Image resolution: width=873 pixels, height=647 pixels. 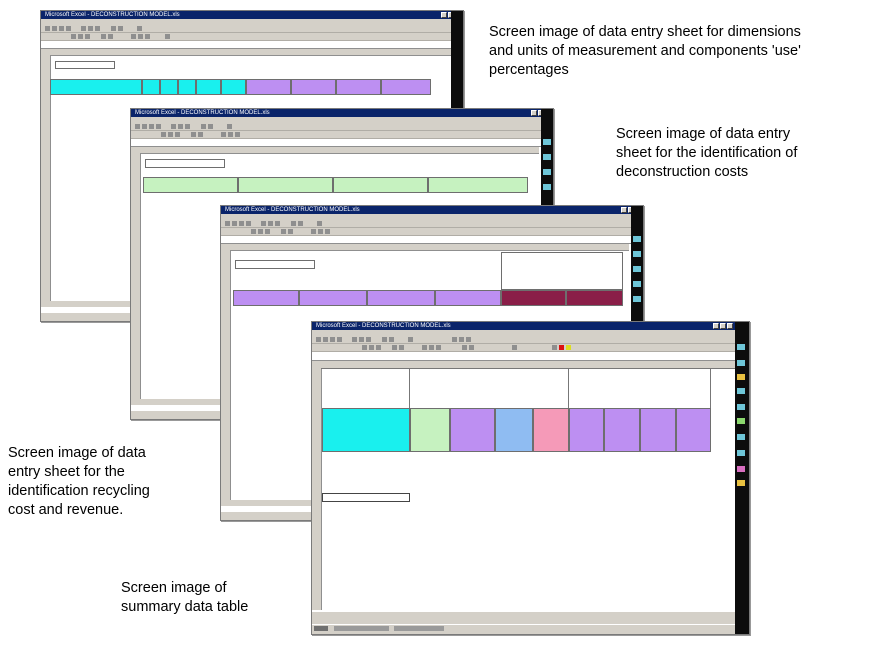 I want to click on header-cell-revenue1, so click(x=533, y=298).